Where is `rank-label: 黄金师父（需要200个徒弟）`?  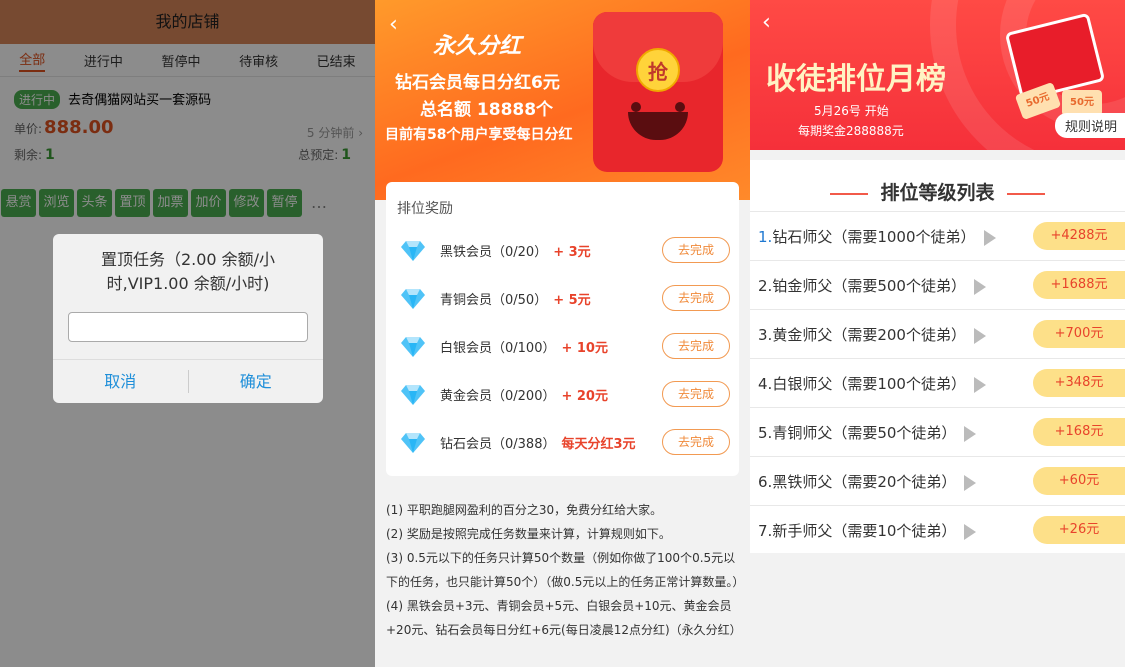
rank-label: 黄金师父（需要200个徒弟） is located at coordinates (869, 335).